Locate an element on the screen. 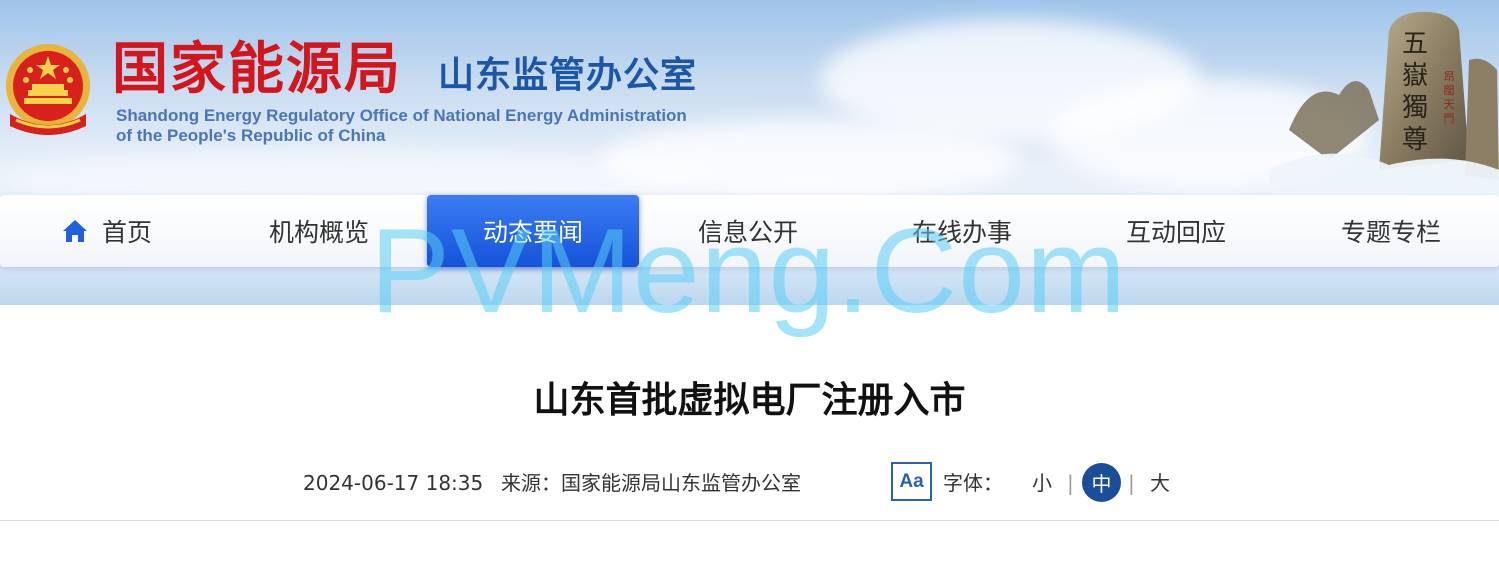  publish-date: 2024-06-17 18:35 is located at coordinates (393, 483).